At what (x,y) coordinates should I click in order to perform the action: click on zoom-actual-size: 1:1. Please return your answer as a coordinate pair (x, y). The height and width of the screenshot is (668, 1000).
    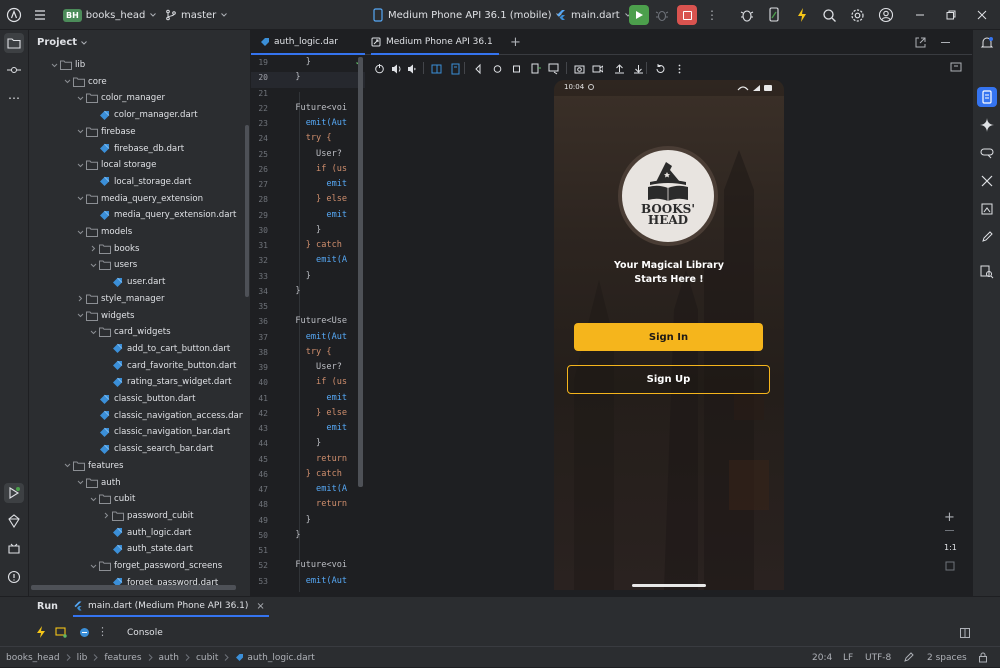
    Looking at the image, I should click on (950, 547).